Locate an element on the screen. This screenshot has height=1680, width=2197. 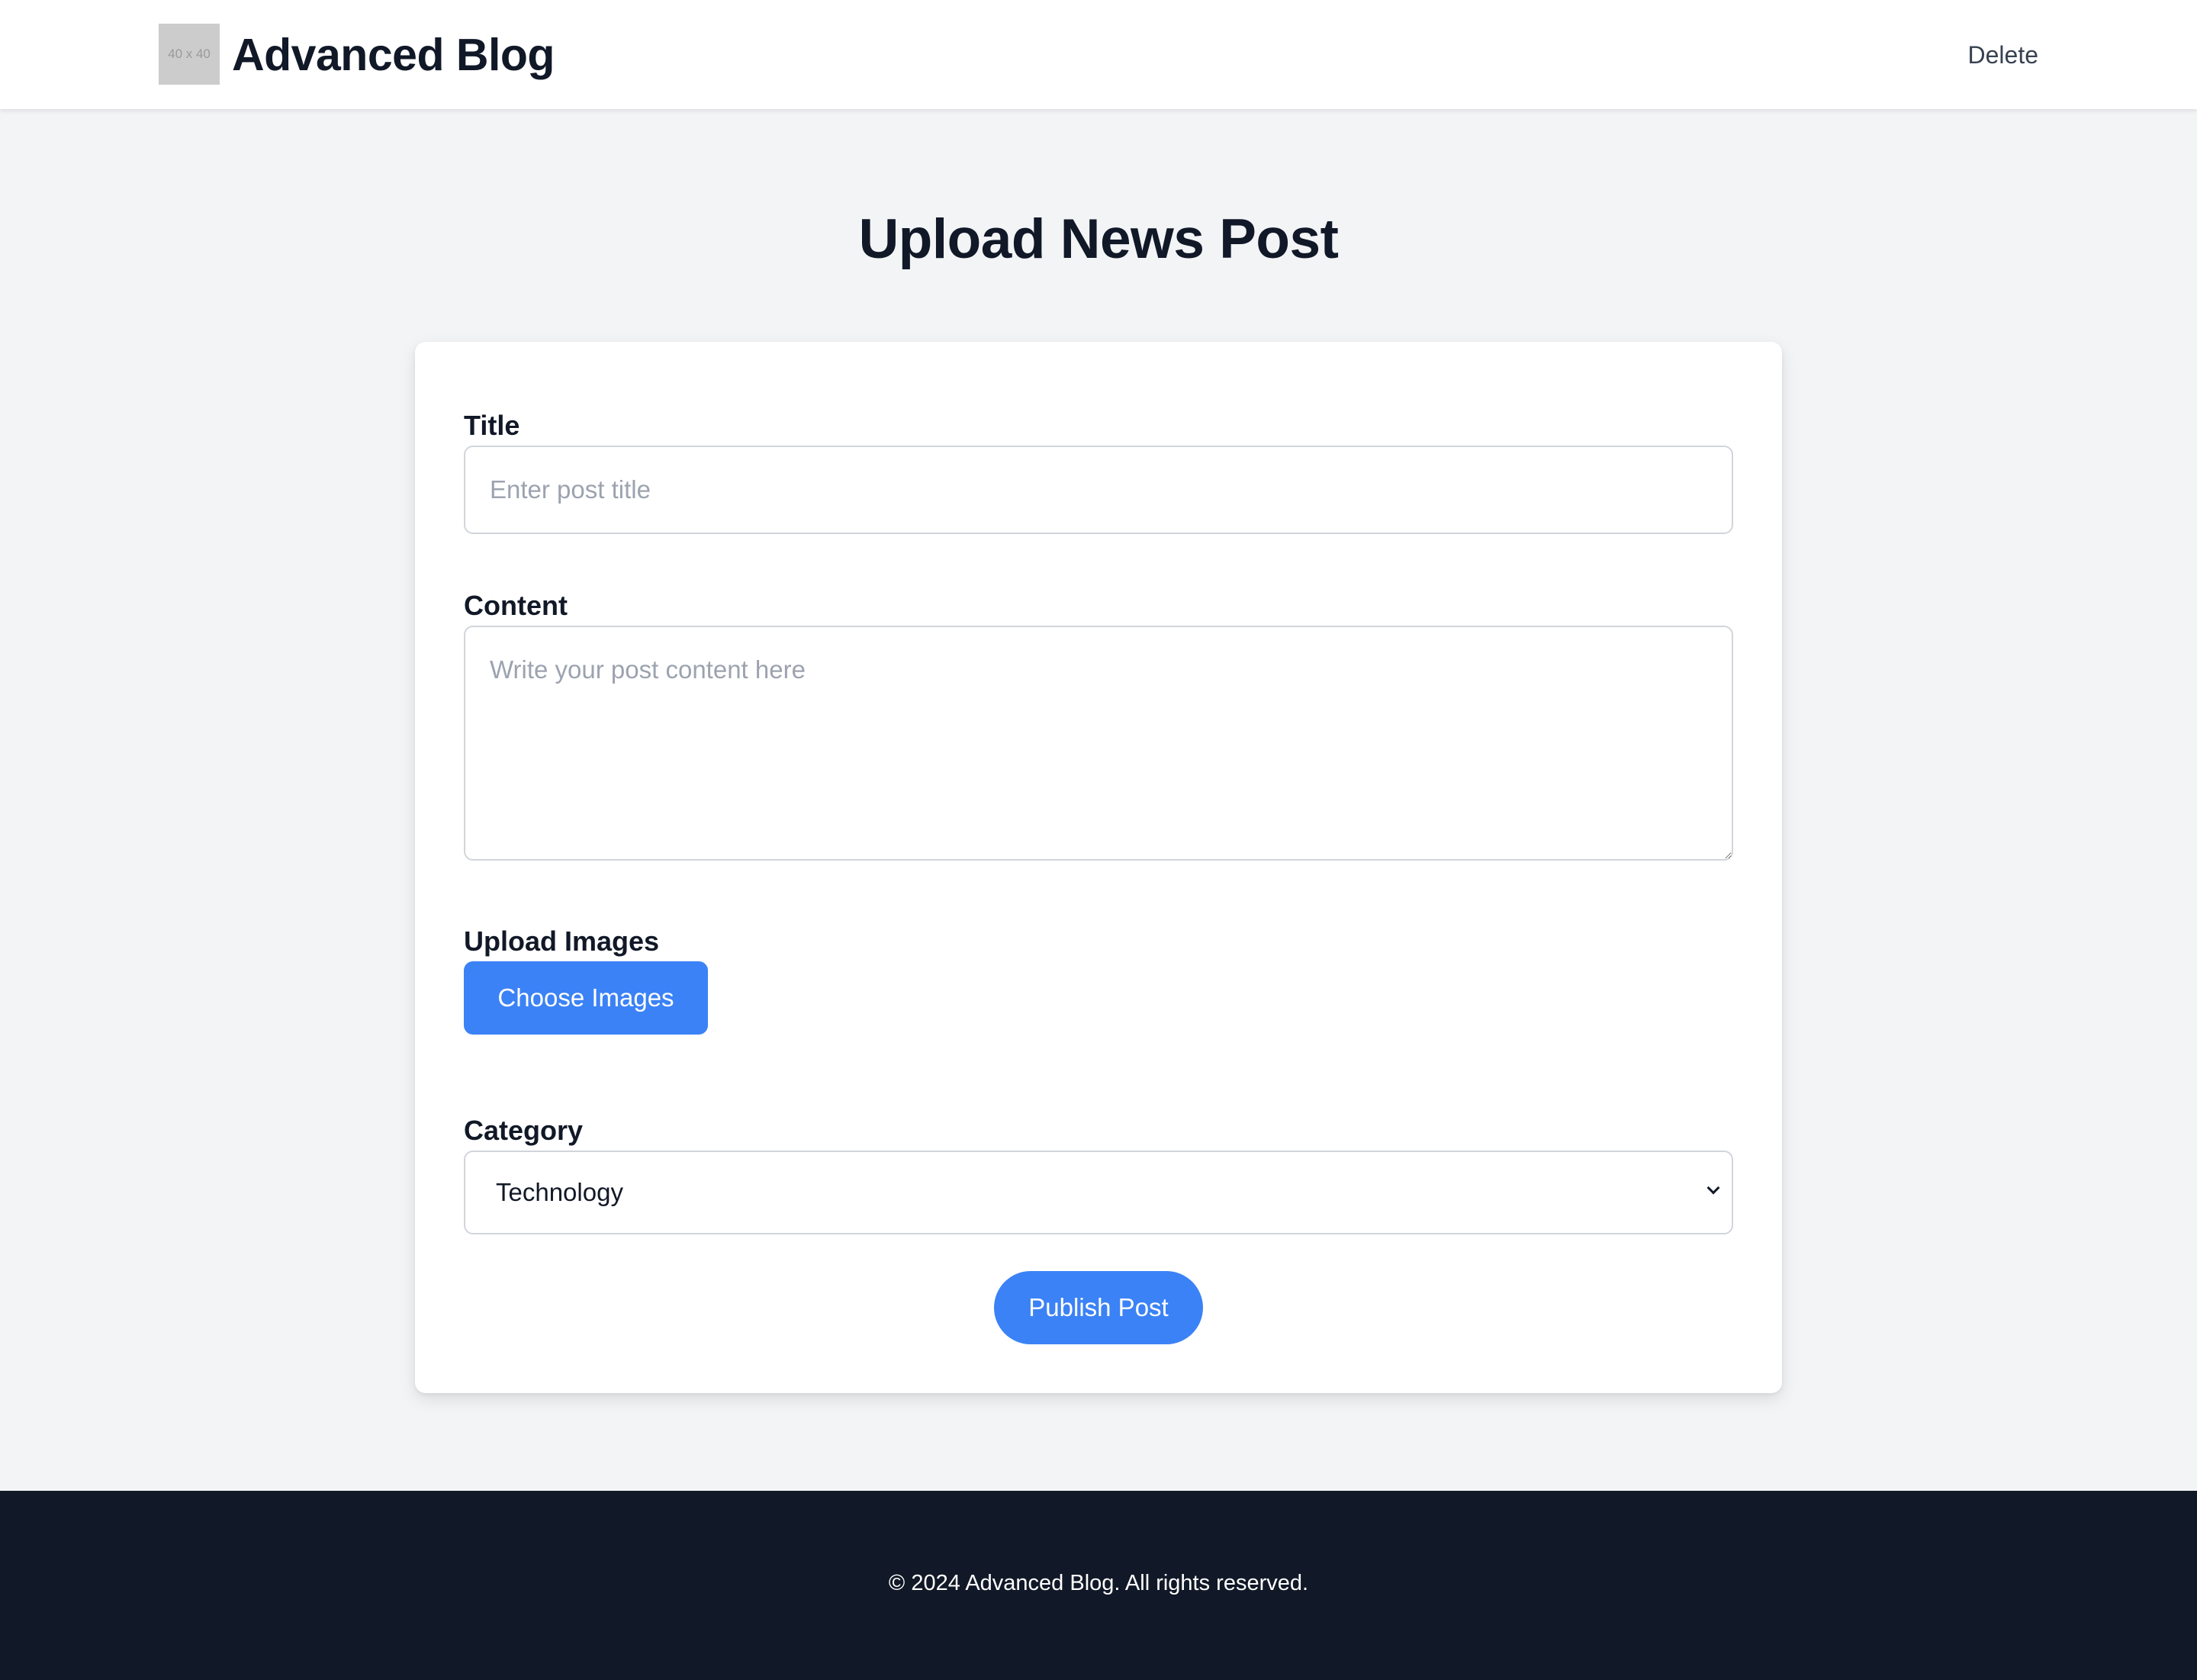
title-label: Title is located at coordinates (492, 426).